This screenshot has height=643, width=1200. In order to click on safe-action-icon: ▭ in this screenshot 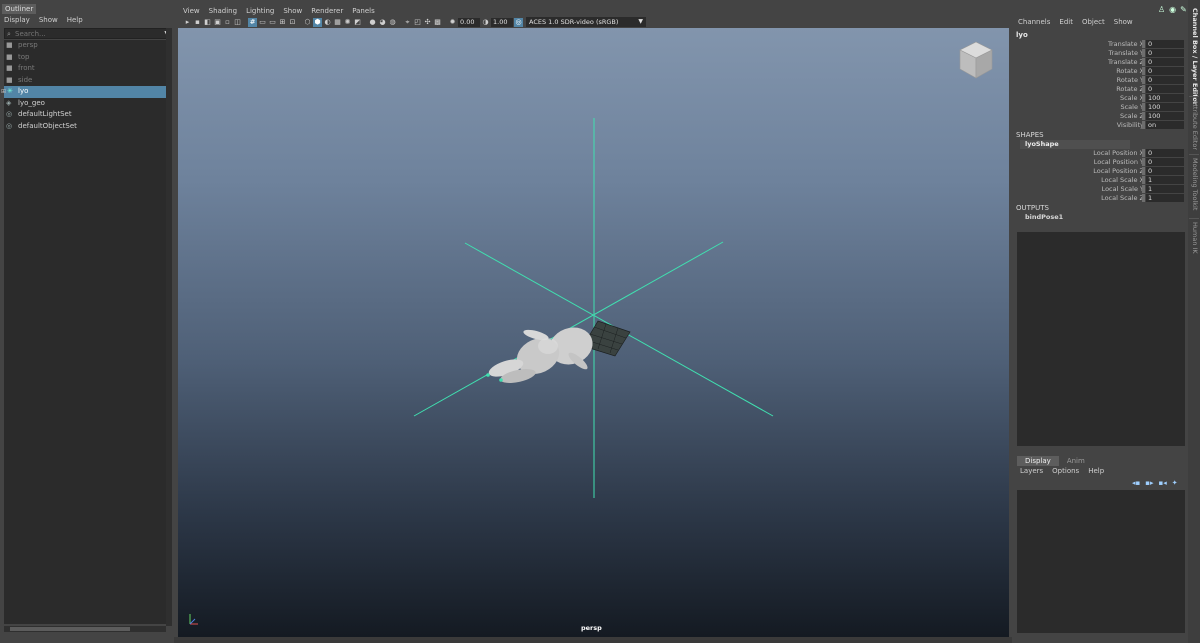, I will do `click(262, 22)`.